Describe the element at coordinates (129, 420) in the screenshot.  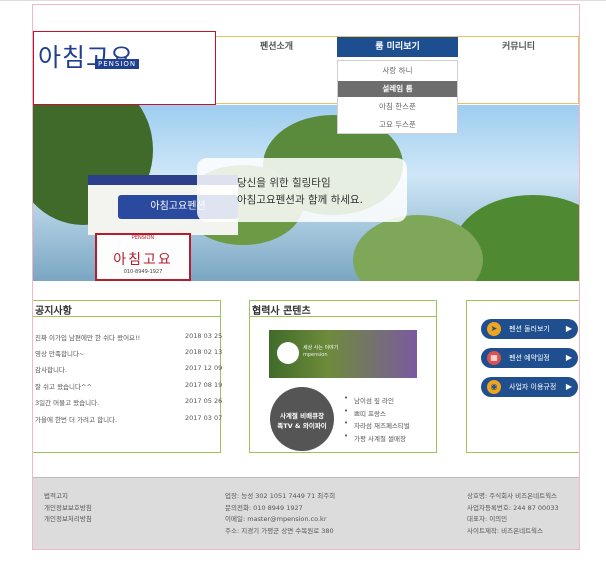
I see `notice-row: 가을에 한번 더 가려고 합니다. 2017 03 07` at that location.